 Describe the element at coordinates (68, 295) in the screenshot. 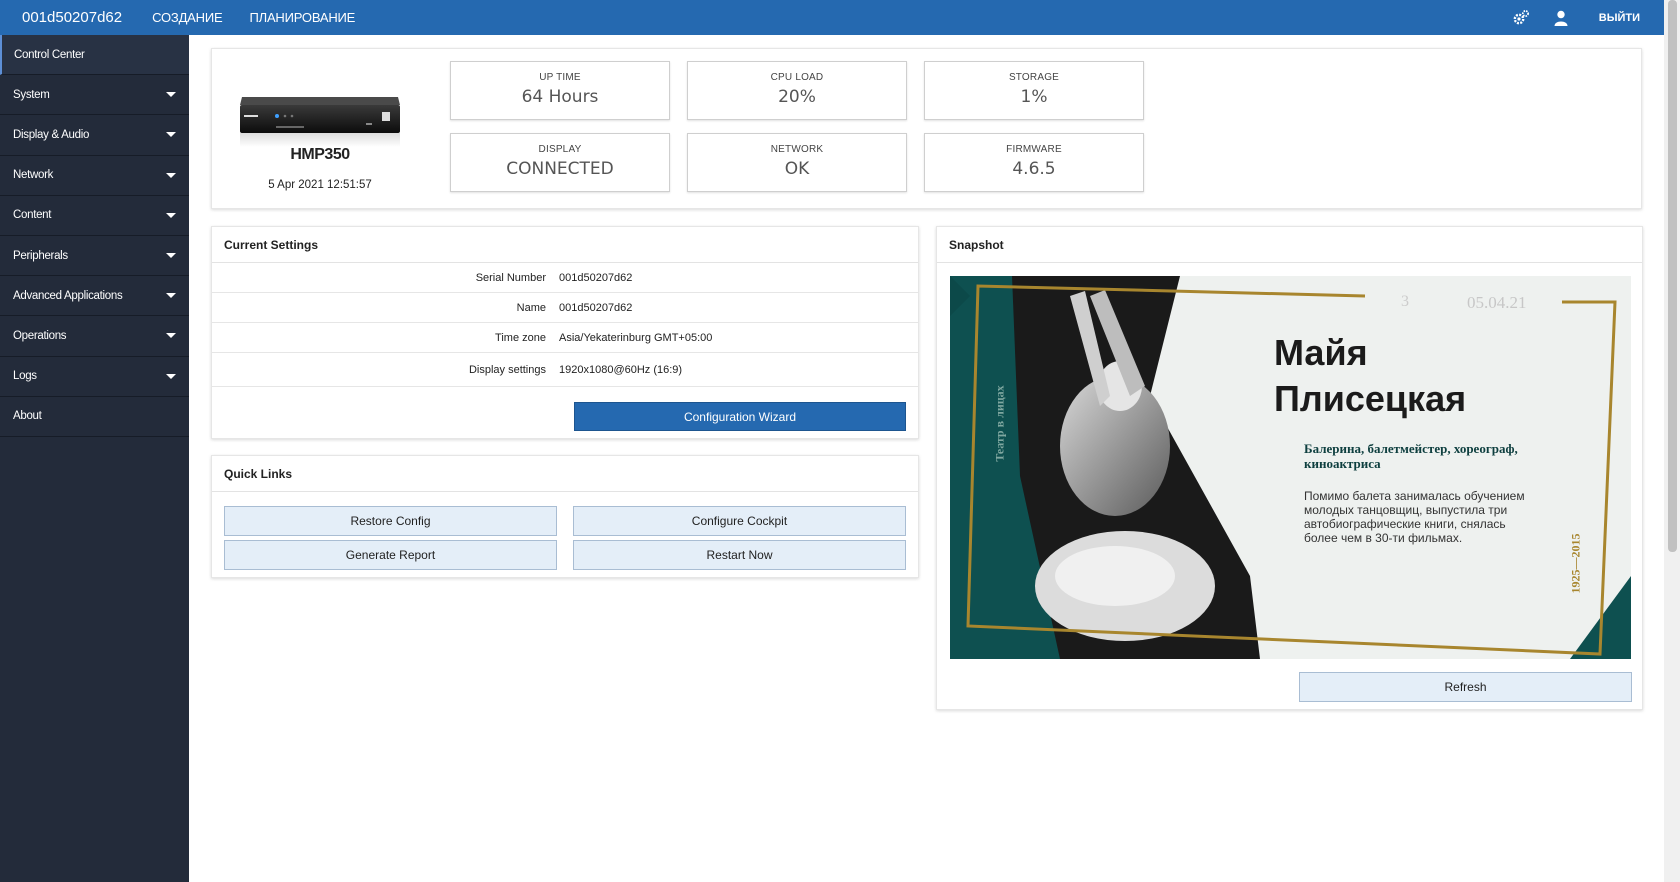

I see `sidebar-item-label: Advanced Applications` at that location.